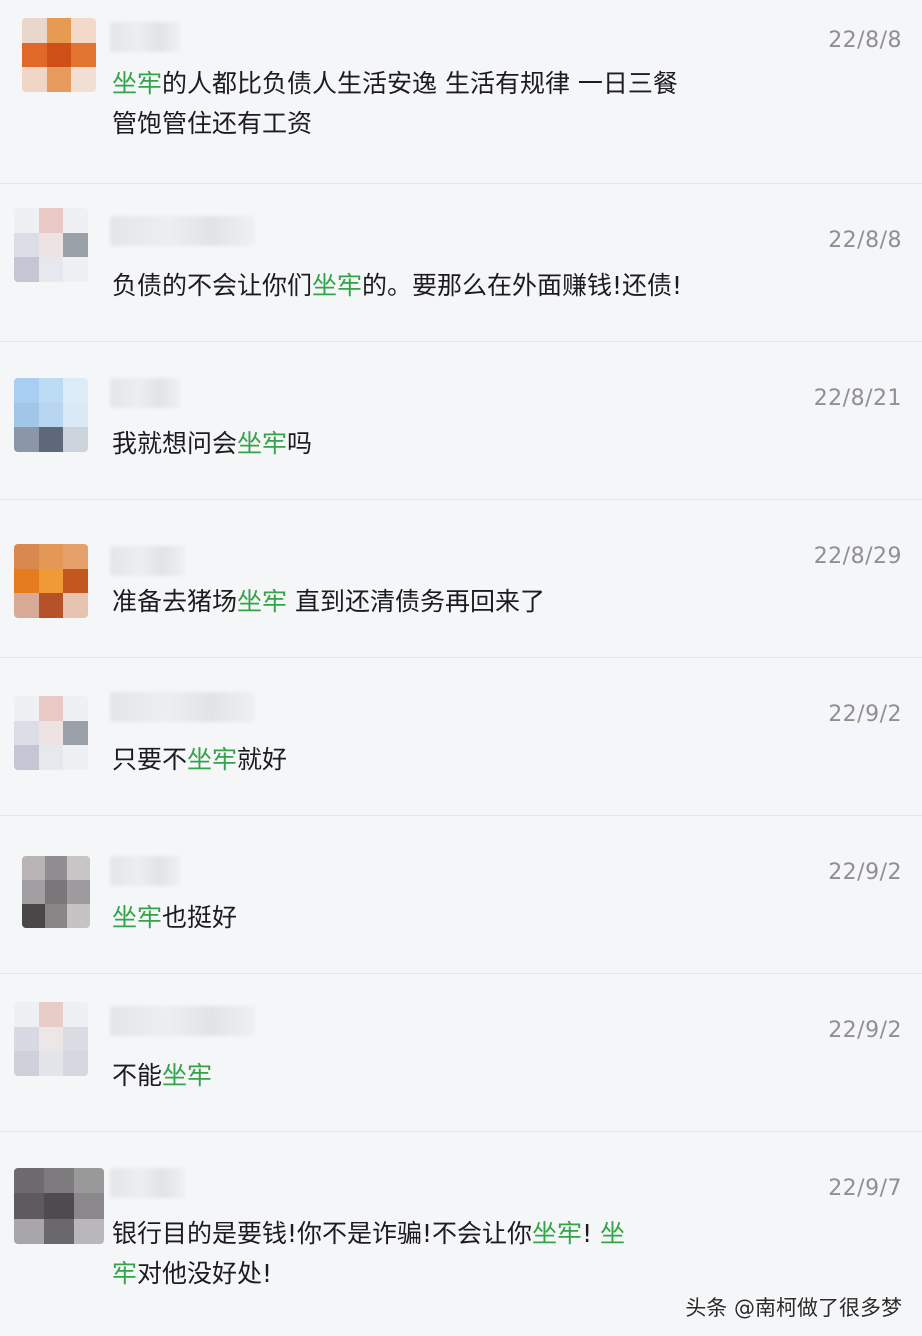 The height and width of the screenshot is (1336, 922). What do you see at coordinates (175, 443) in the screenshot?
I see `comment-text-segment: 我就想问会` at bounding box center [175, 443].